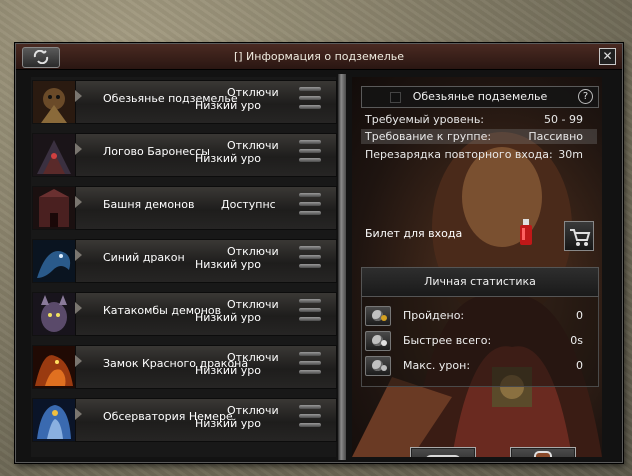 The width and height of the screenshot is (632, 476). I want to click on dungeon-item: Катакомбы демонов Отключи Низкий уро, so click(184, 312).